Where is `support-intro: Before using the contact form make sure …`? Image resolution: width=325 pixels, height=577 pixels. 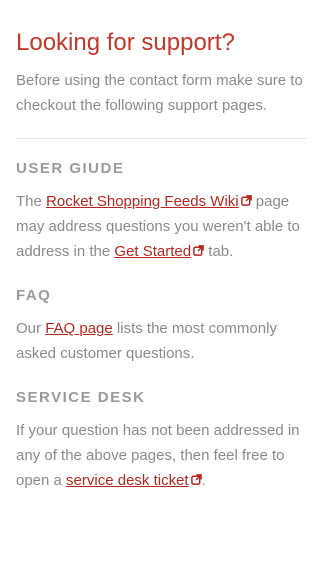 support-intro: Before using the contact form make sure … is located at coordinates (159, 93).